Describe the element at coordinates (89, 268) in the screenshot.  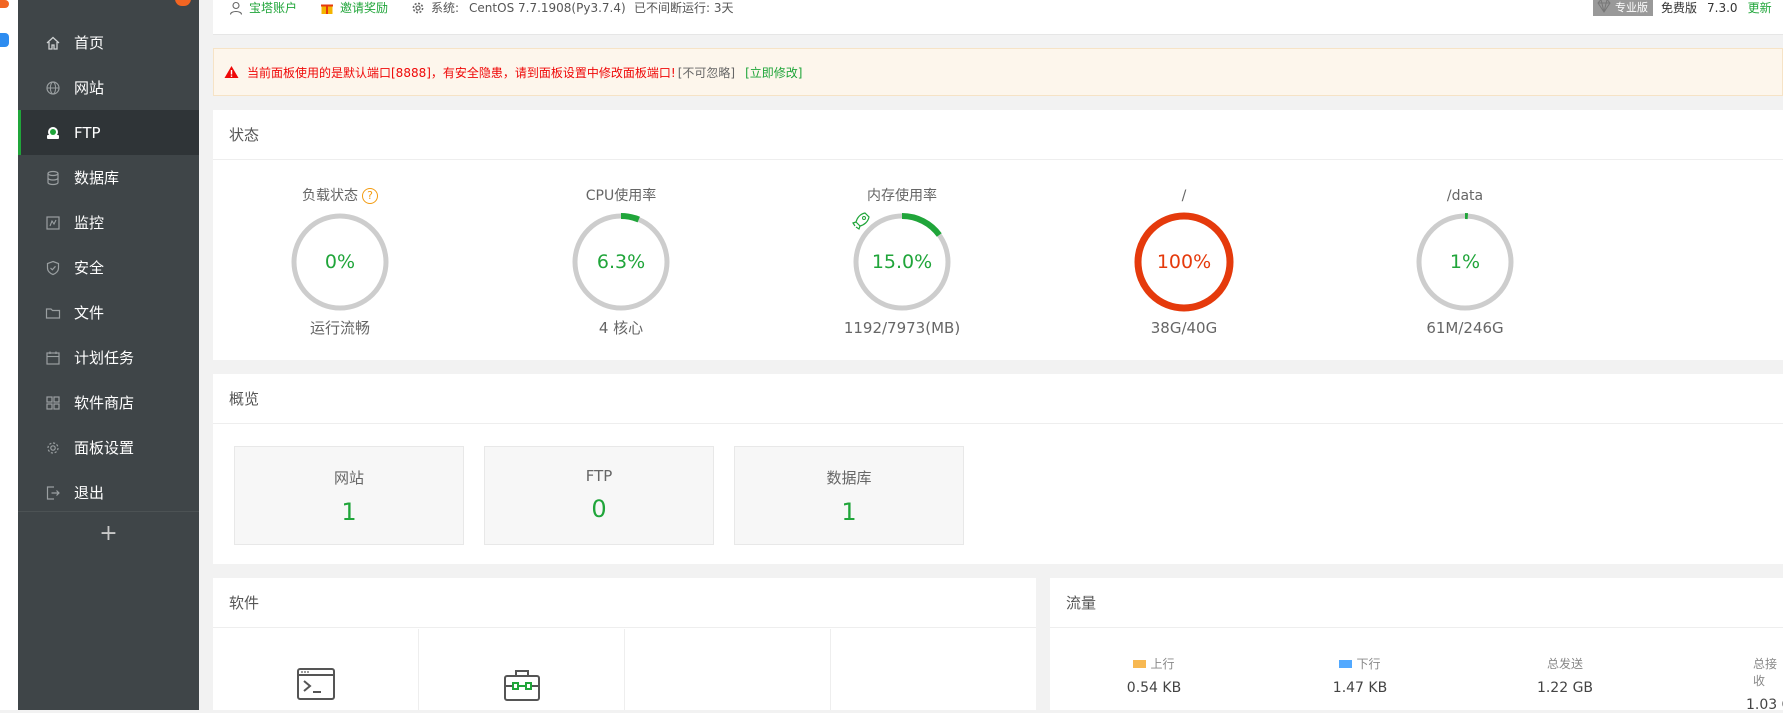
I see `sidebar-item-label: 安全` at that location.